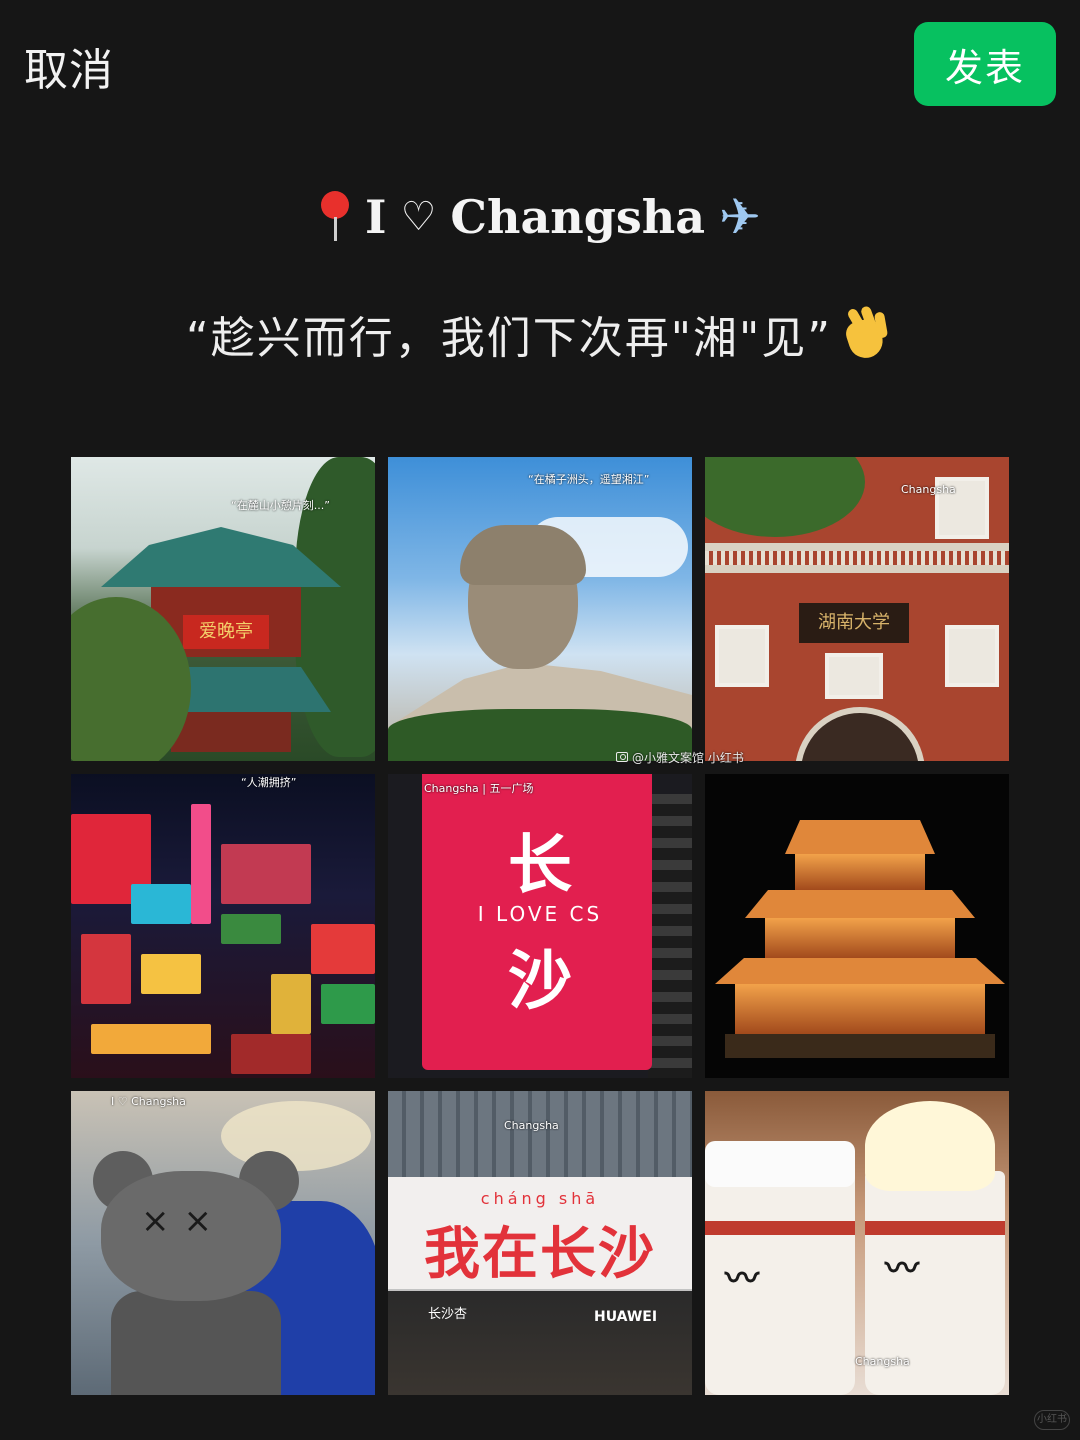  Describe the element at coordinates (589, 479) in the screenshot. I see `photo-caption: “在橘子洲头，遥望湘江”` at that location.